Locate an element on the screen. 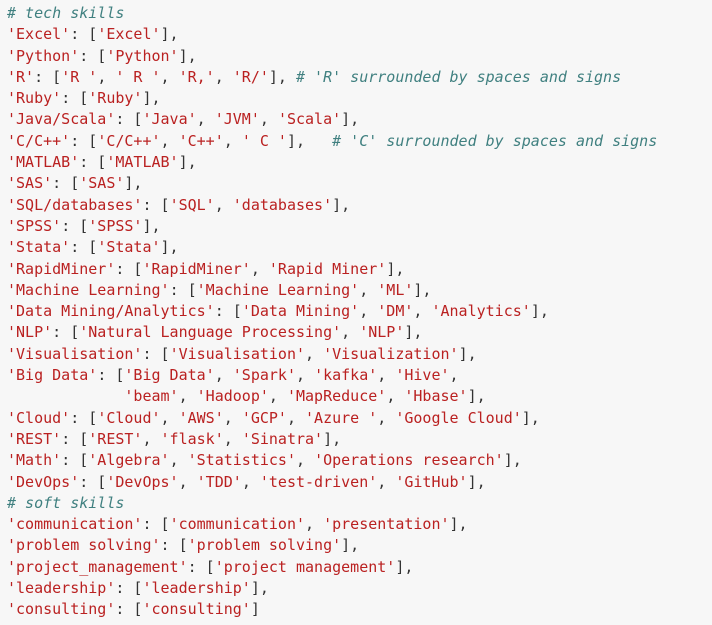 This screenshot has width=712, height=625. code-comment: # 'C' surrounded by spaces and signs is located at coordinates (495, 140).